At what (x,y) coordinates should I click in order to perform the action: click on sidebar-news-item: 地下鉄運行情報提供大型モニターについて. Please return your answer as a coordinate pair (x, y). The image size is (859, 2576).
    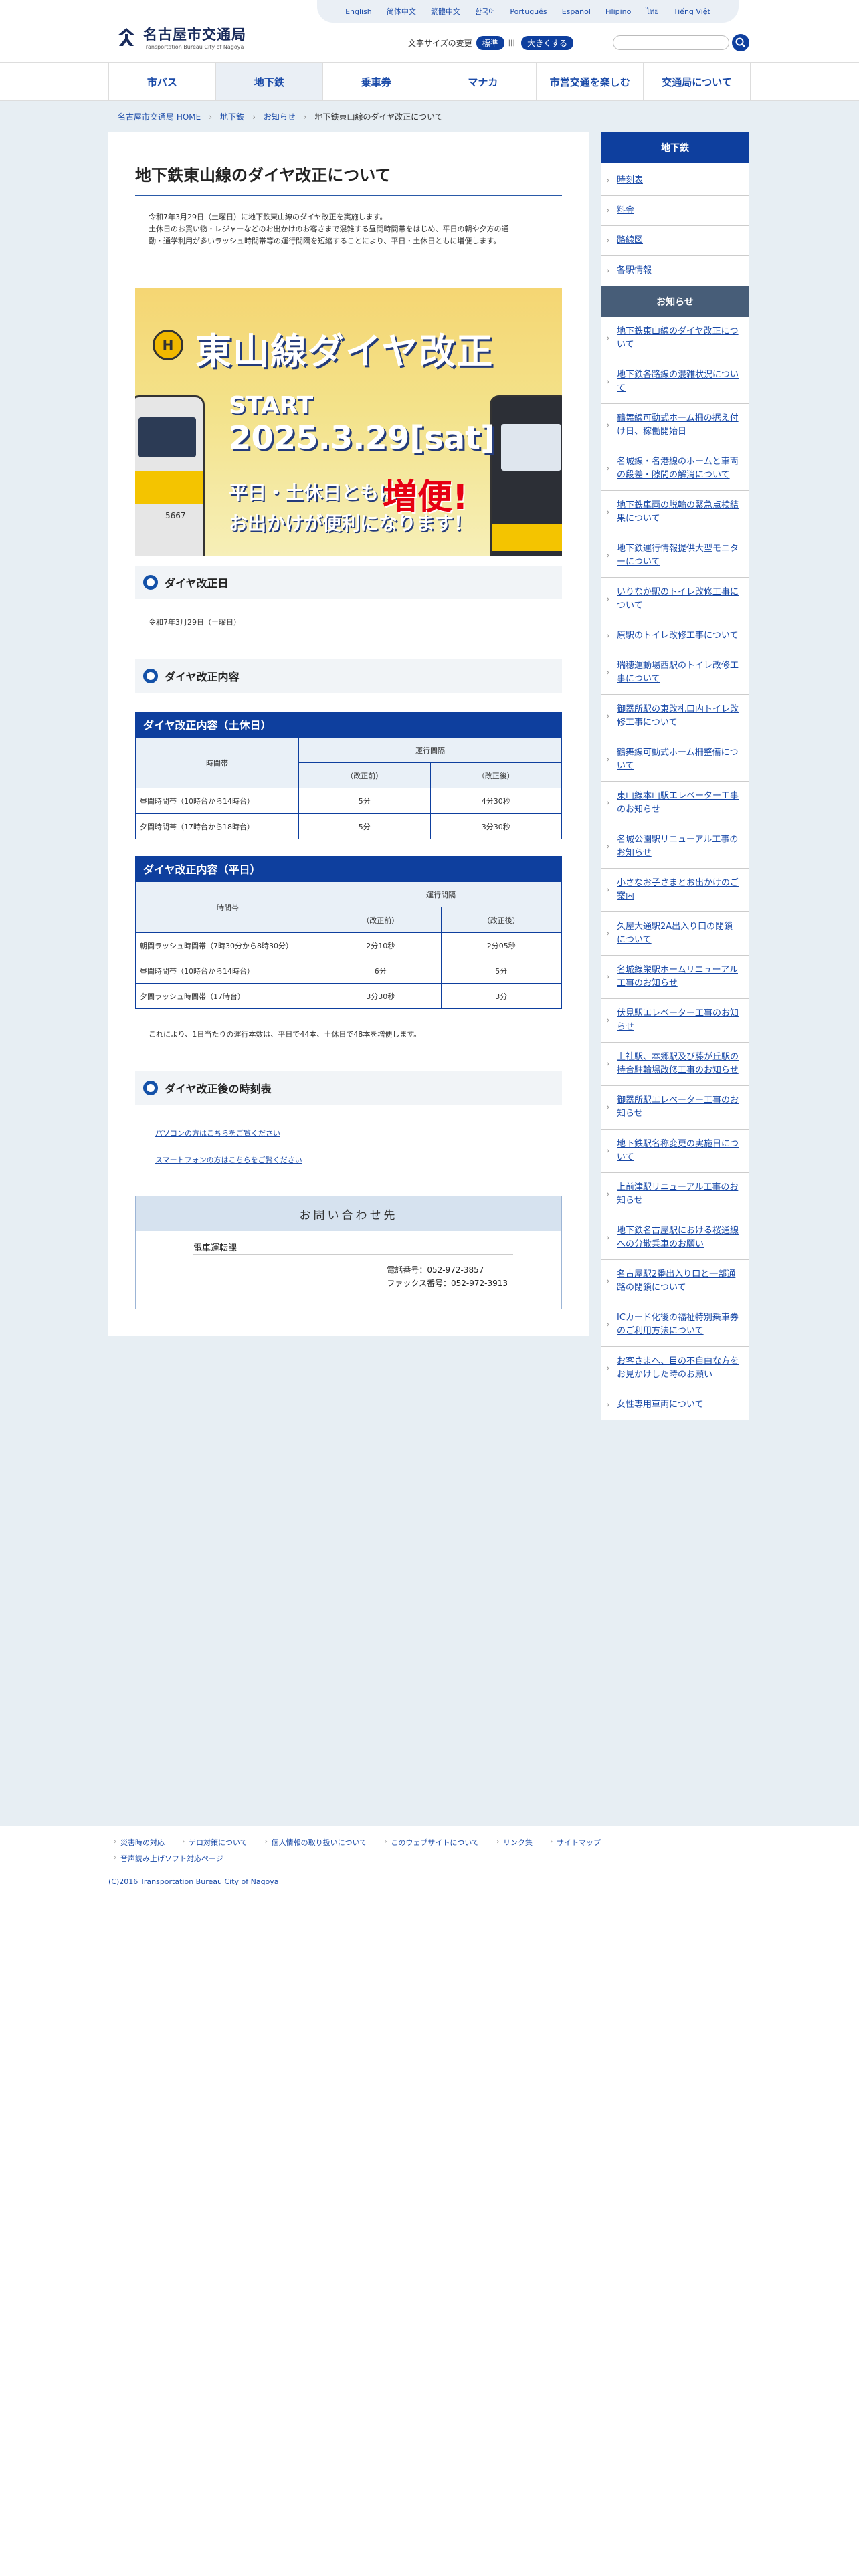
    Looking at the image, I should click on (675, 556).